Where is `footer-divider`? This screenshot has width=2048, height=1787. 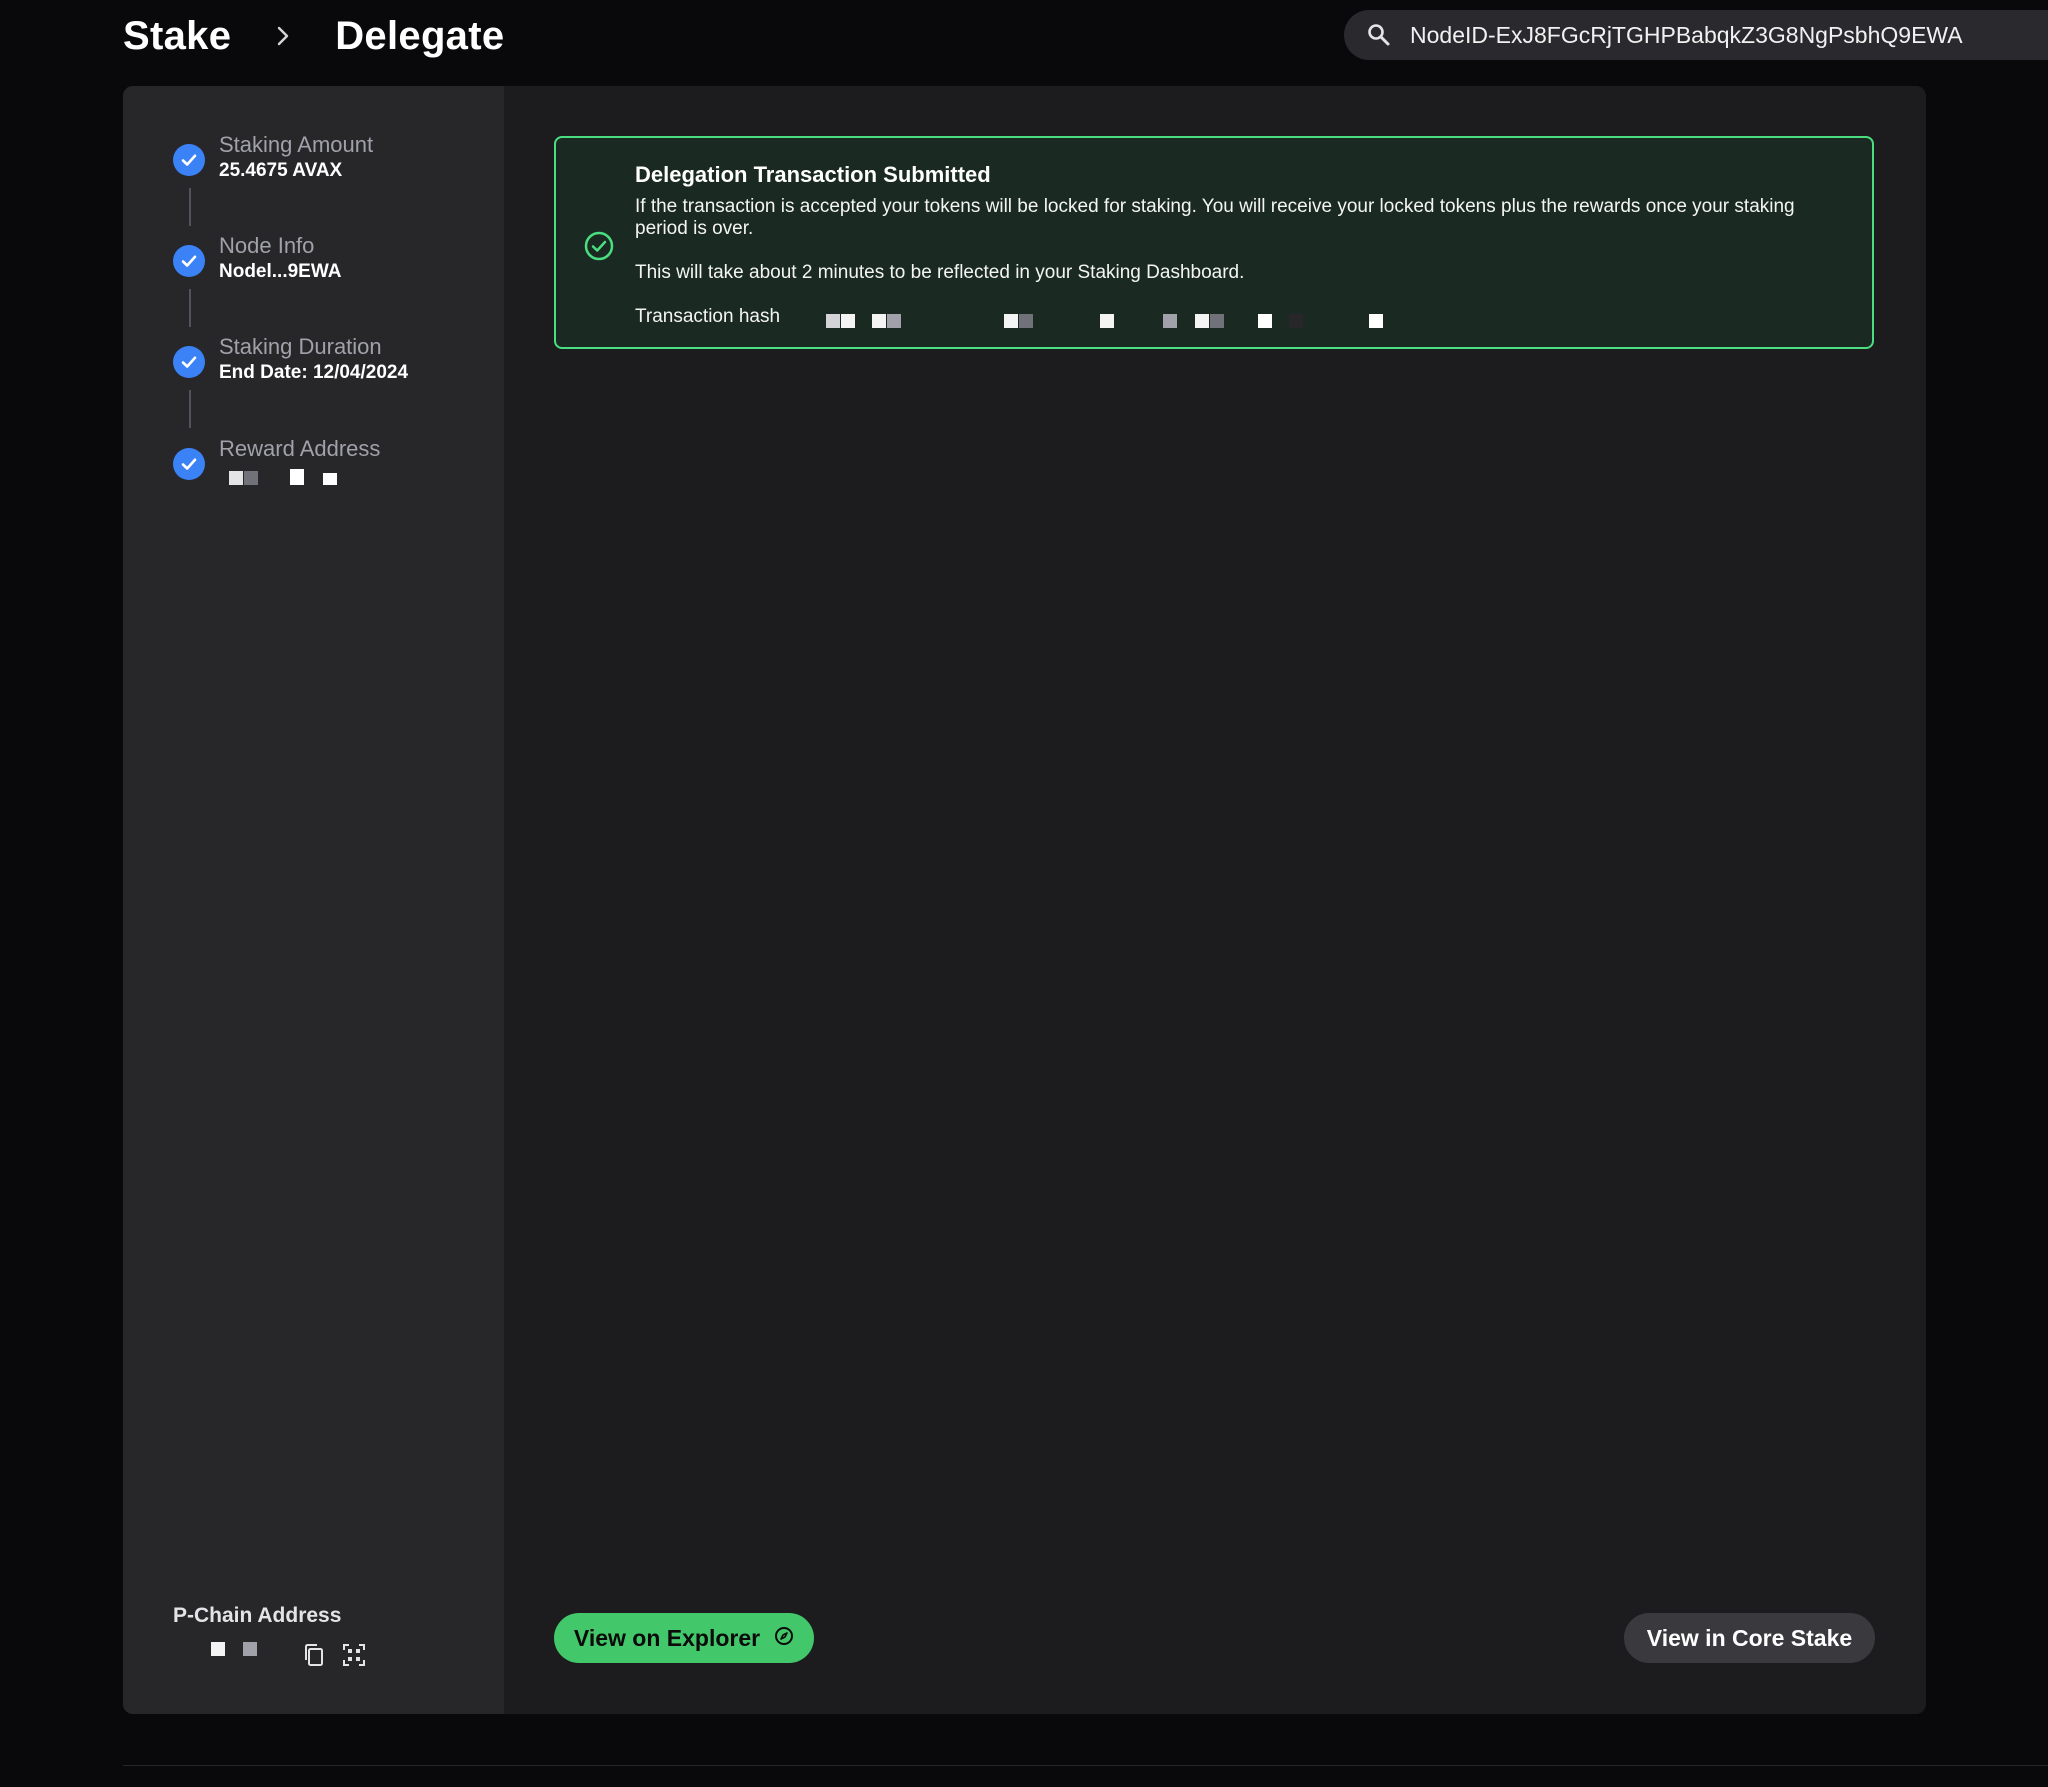 footer-divider is located at coordinates (1085, 1765).